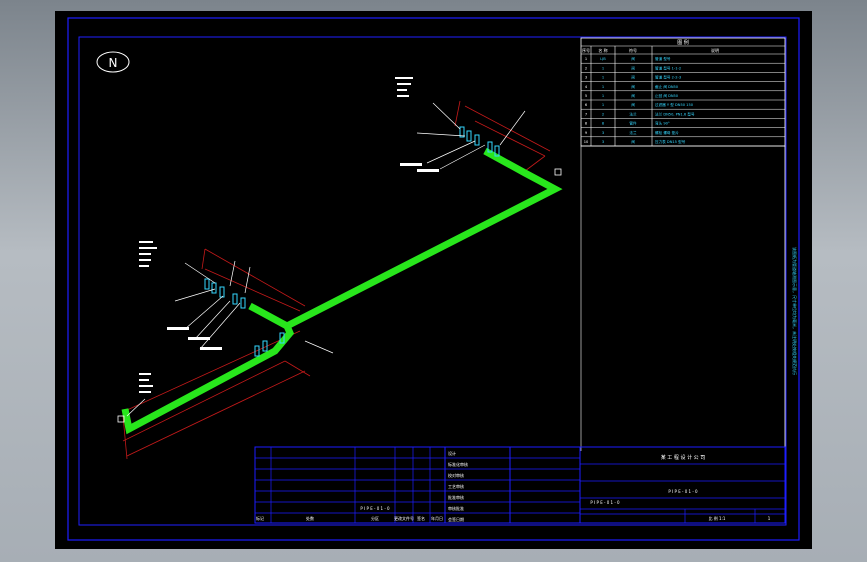  What do you see at coordinates (375, 508) in the screenshot?
I see `title-block-note: P I P E - 0 1 - 0` at bounding box center [375, 508].